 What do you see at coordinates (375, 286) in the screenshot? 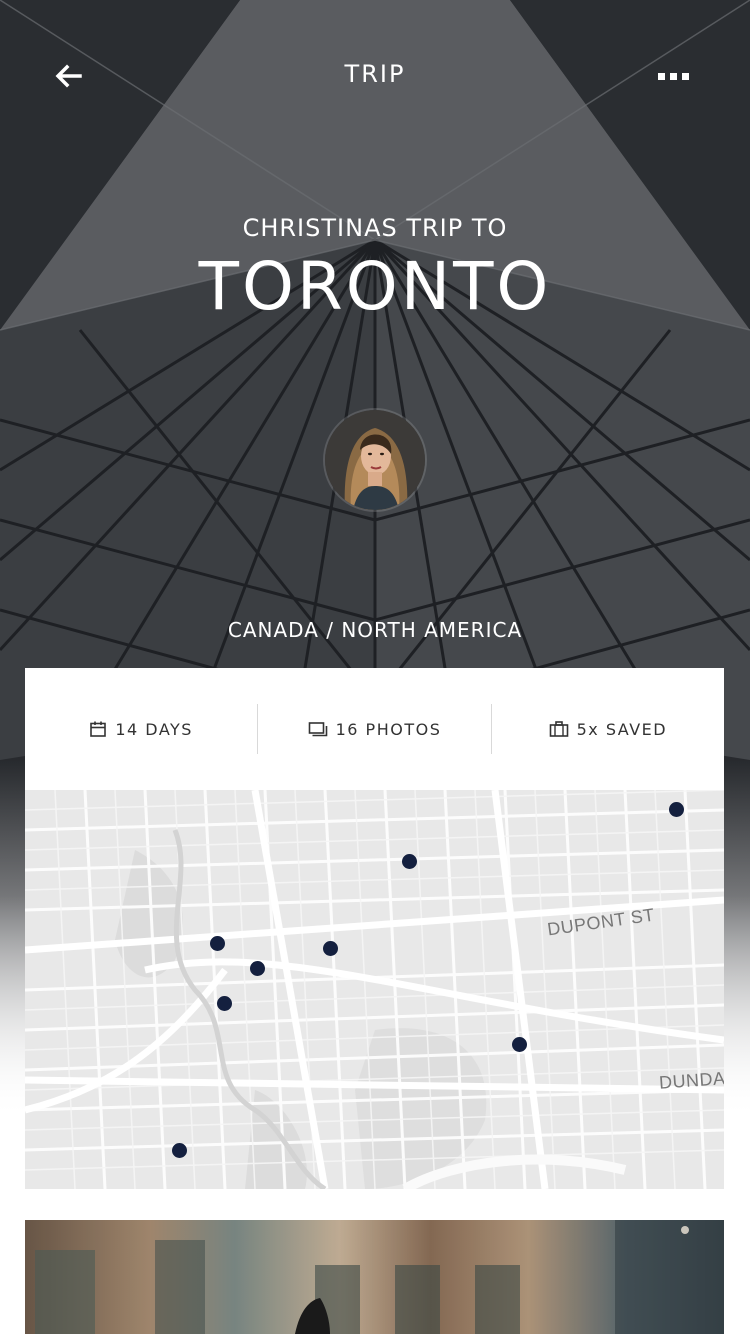
I see `trip-city: TORONTO` at bounding box center [375, 286].